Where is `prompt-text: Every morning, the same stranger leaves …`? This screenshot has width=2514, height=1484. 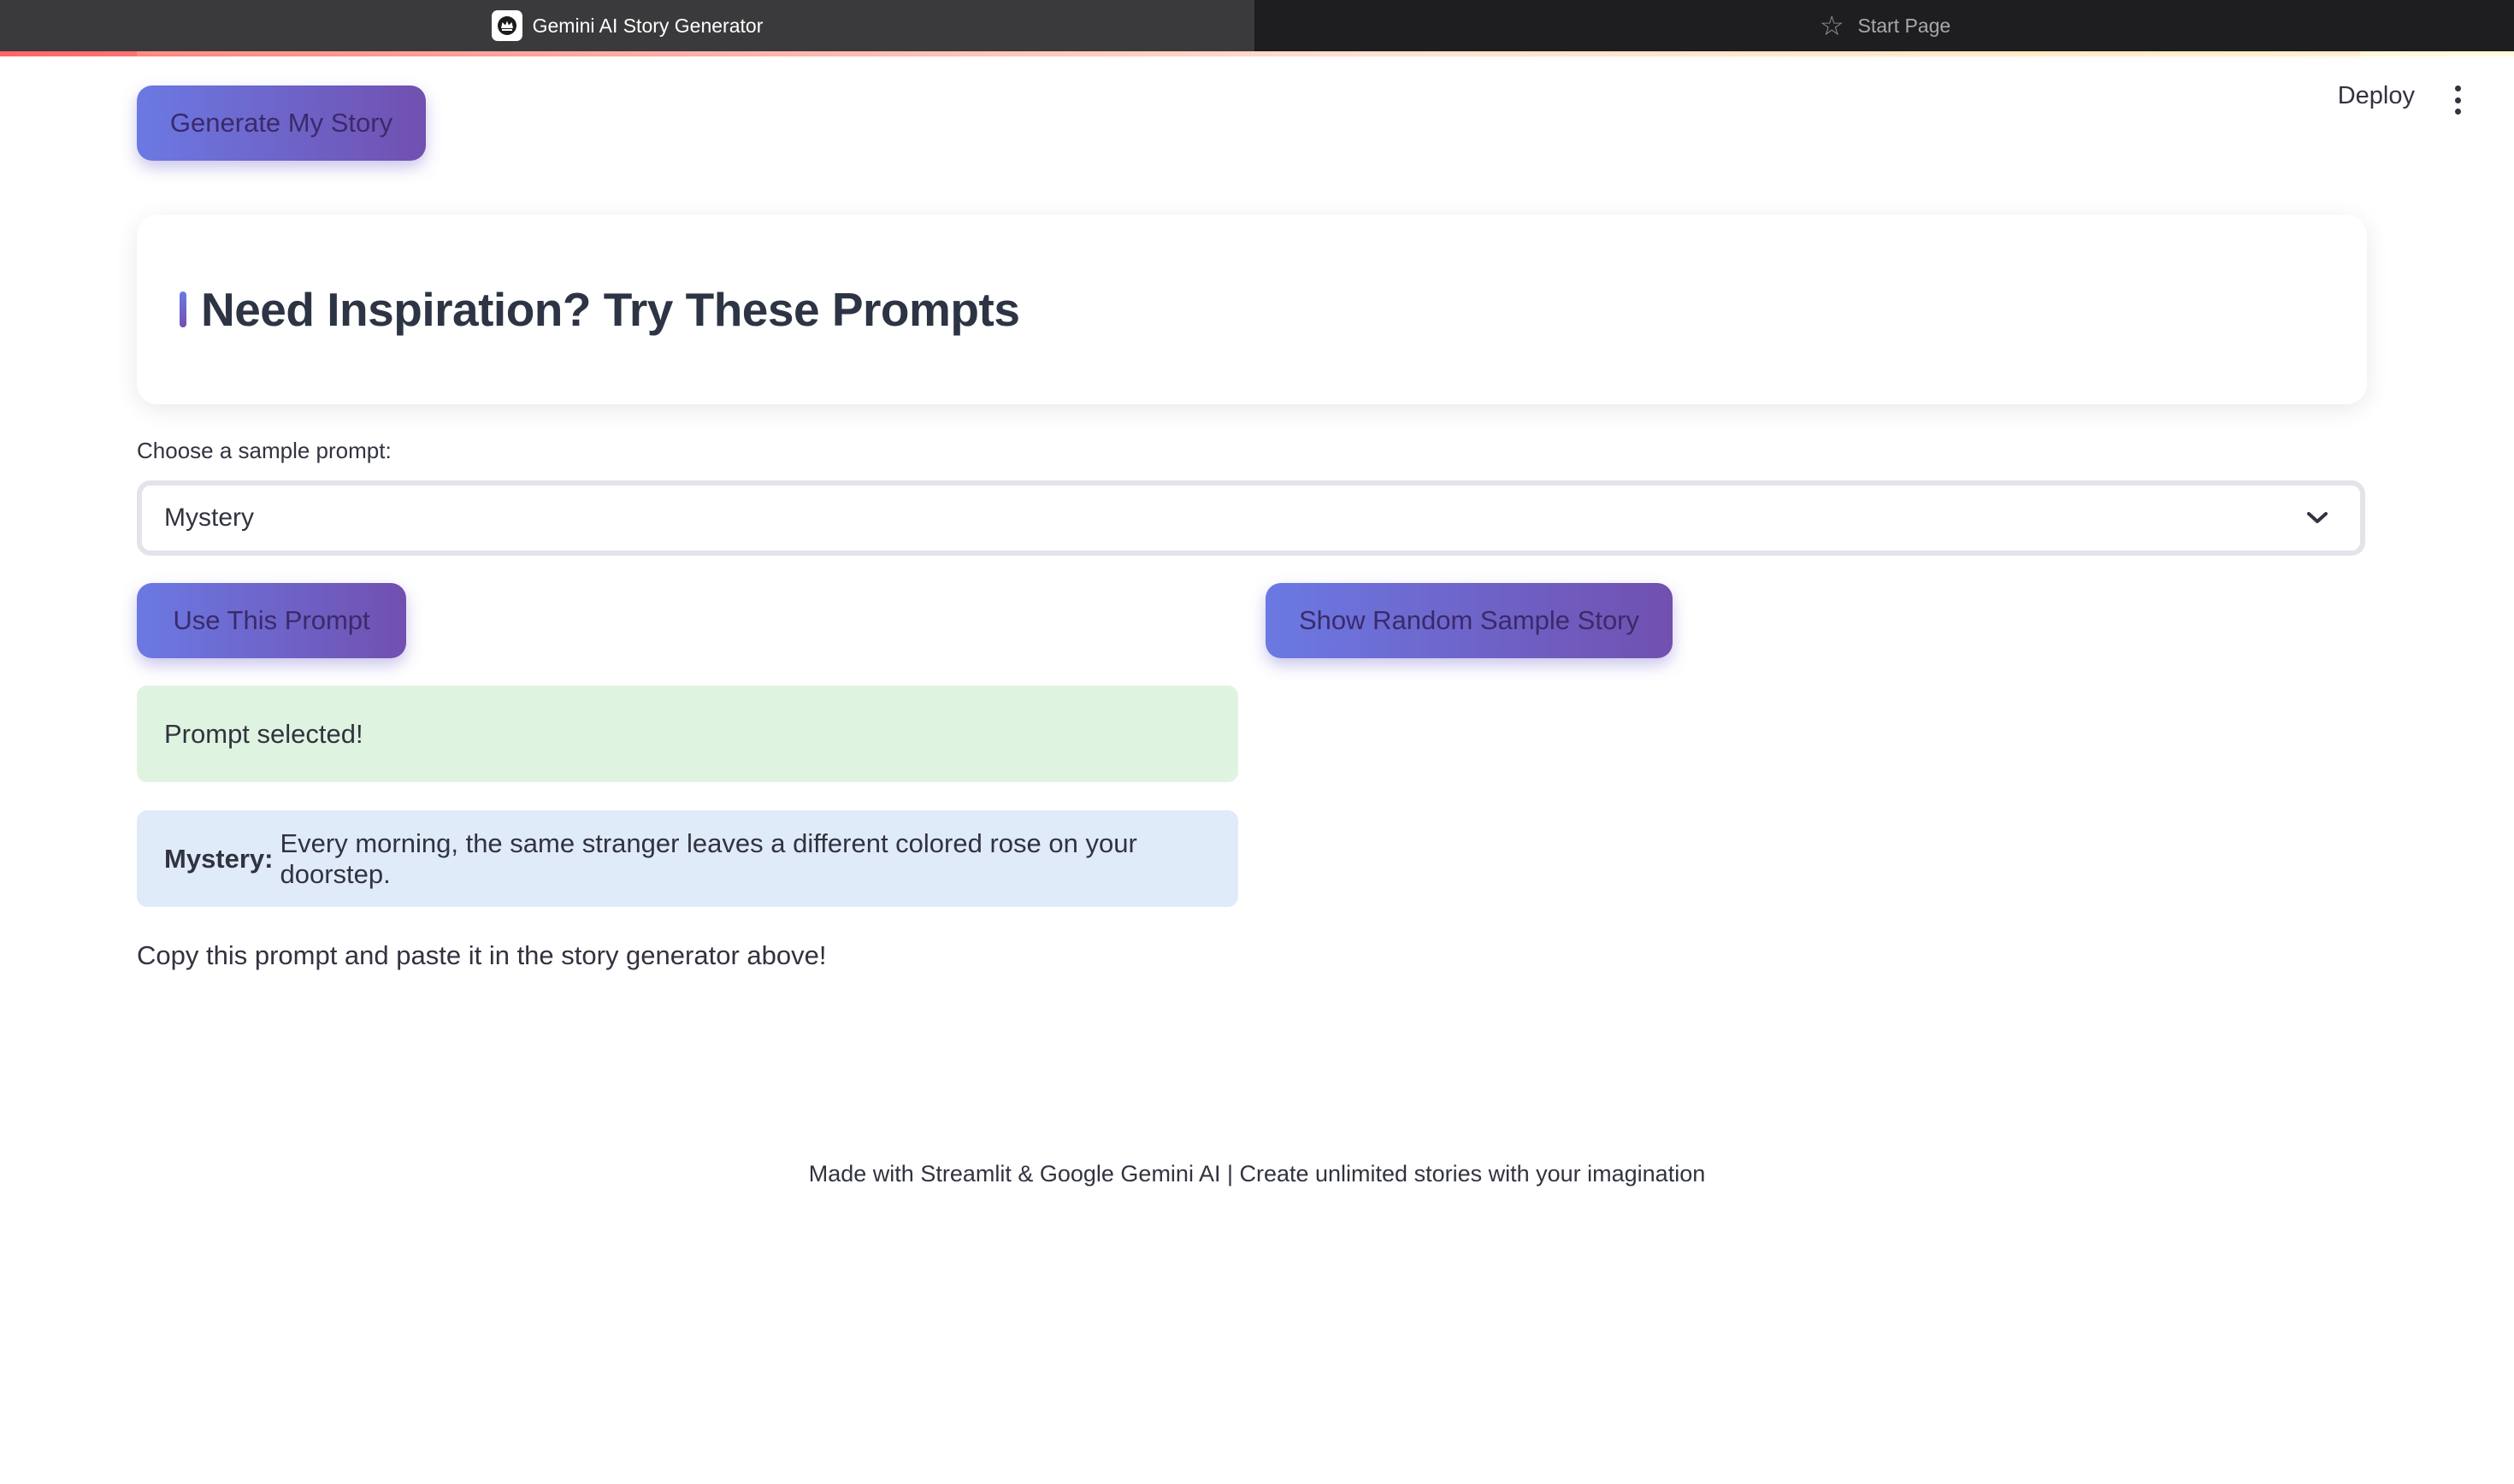
prompt-text: Every morning, the same stranger leaves … is located at coordinates (709, 858).